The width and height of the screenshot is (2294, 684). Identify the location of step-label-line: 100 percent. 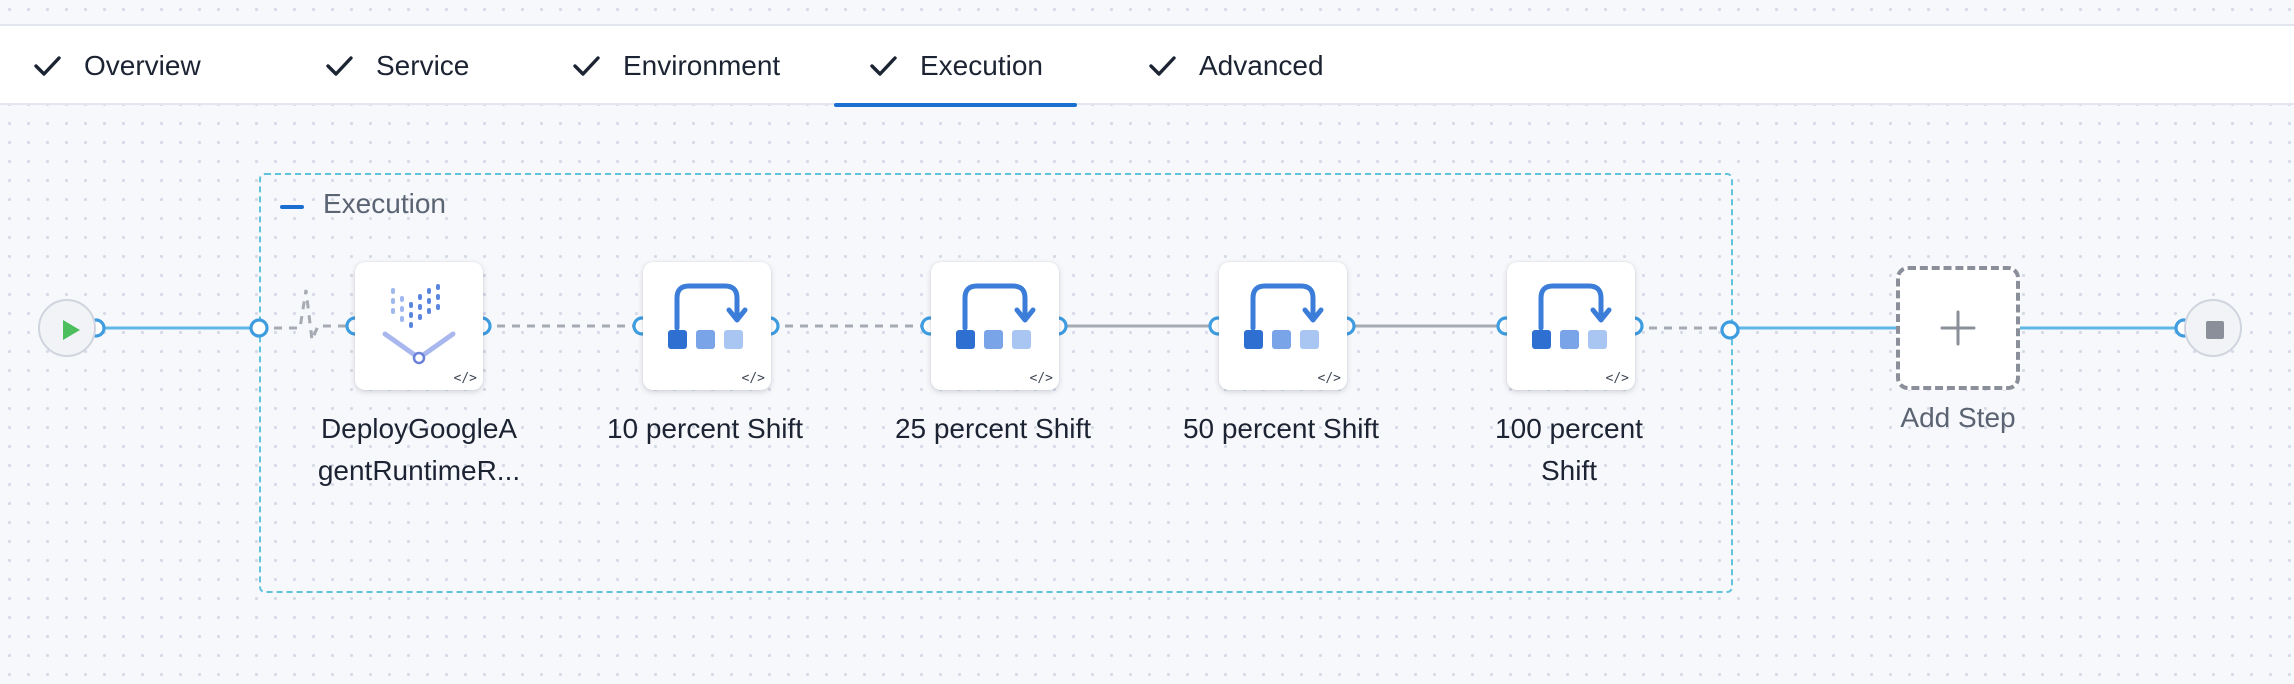
(1569, 428).